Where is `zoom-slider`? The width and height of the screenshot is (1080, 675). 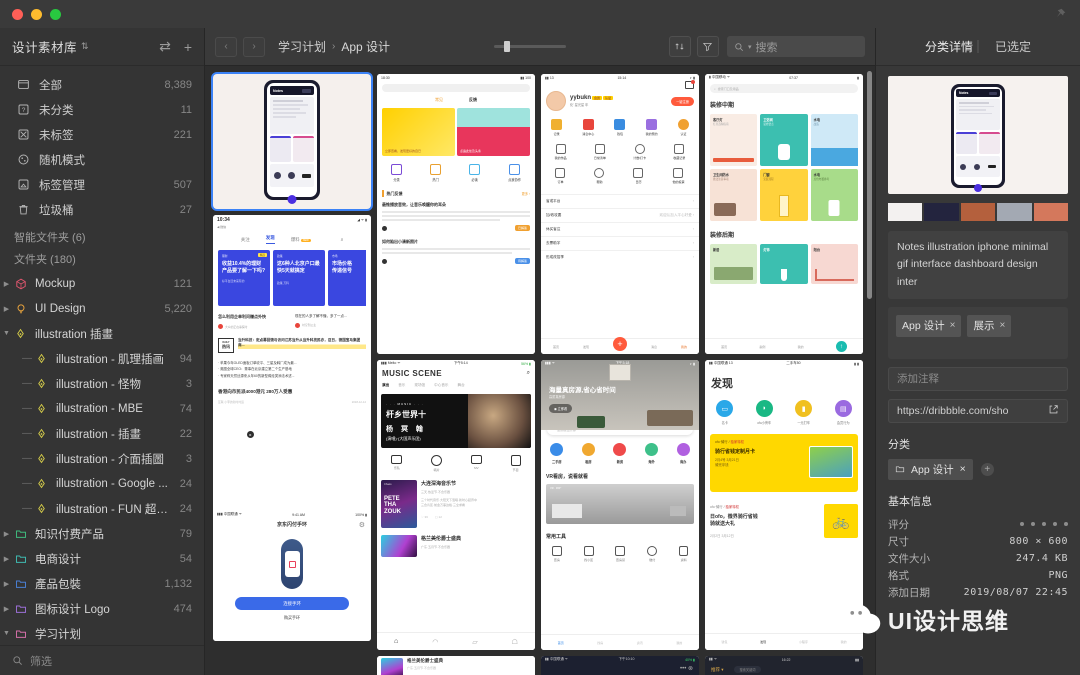 zoom-slider is located at coordinates (529, 46).